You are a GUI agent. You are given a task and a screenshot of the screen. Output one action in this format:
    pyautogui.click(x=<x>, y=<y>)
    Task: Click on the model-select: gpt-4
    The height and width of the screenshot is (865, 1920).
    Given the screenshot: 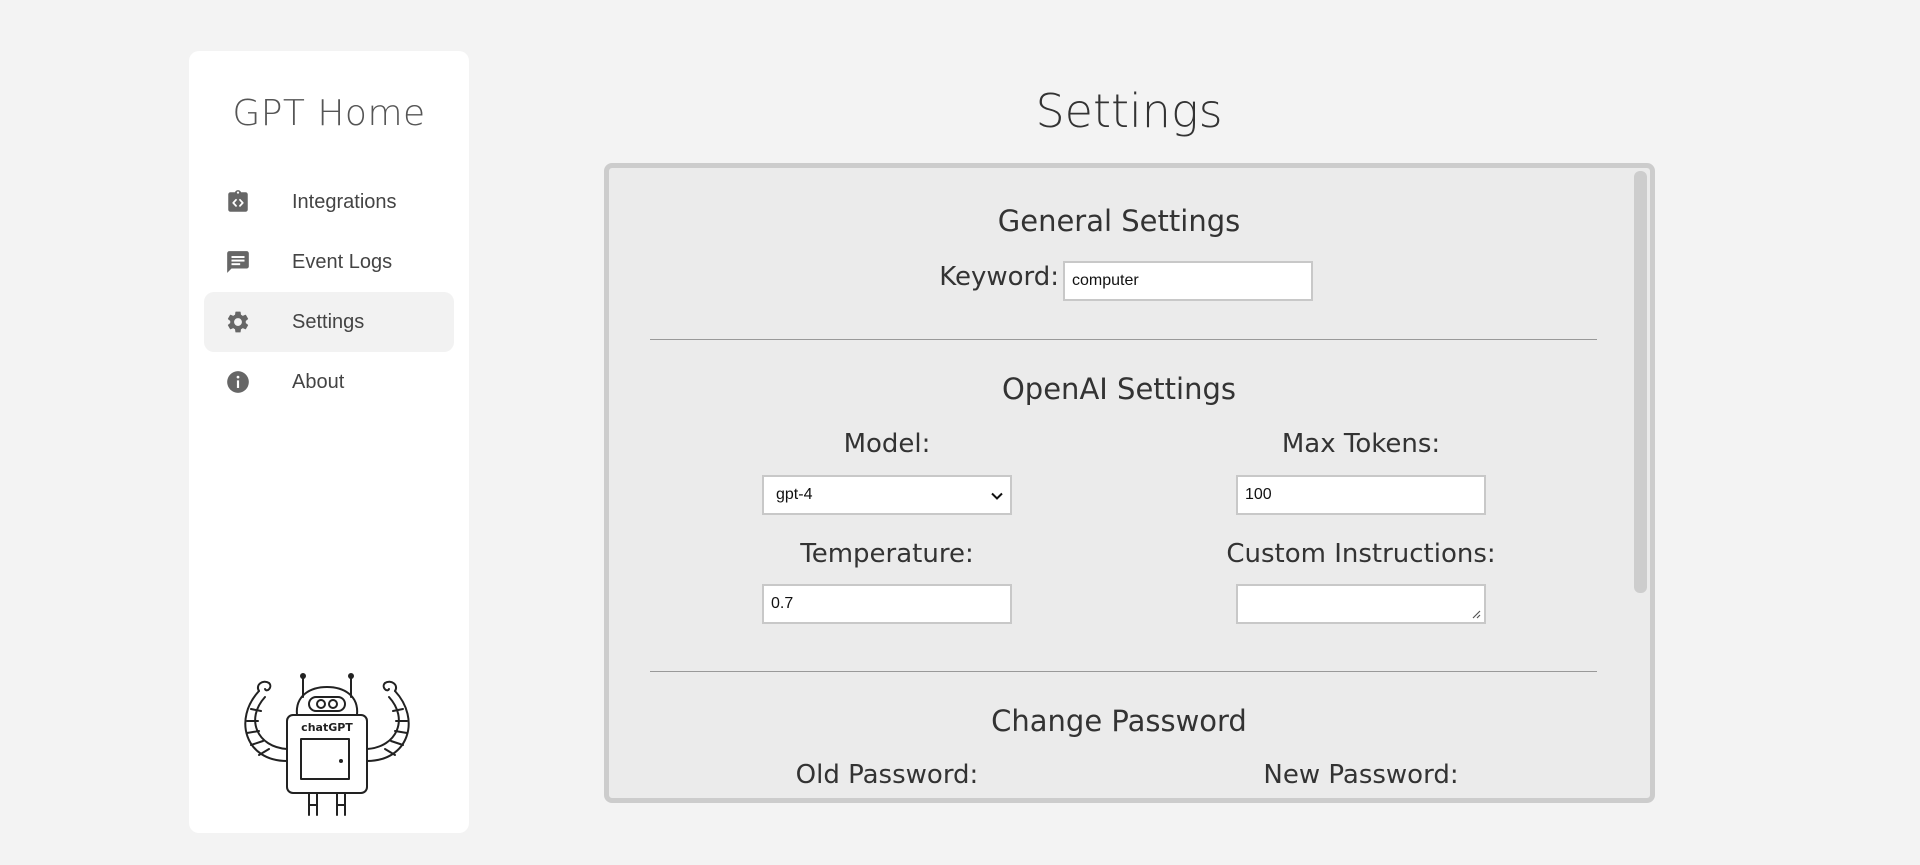 What is the action you would take?
    pyautogui.click(x=887, y=495)
    